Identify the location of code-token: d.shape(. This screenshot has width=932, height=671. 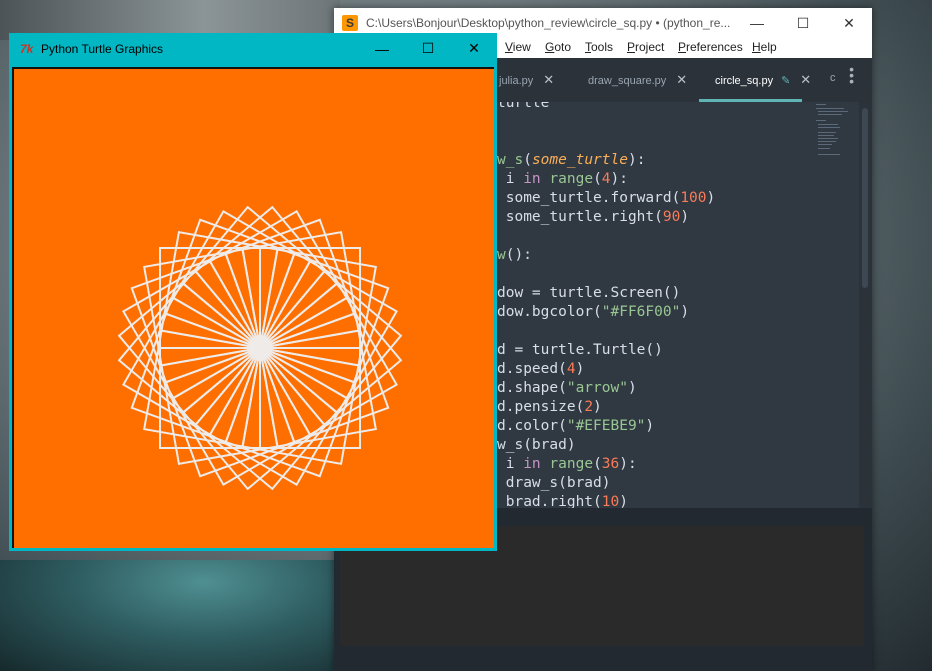
(532, 388).